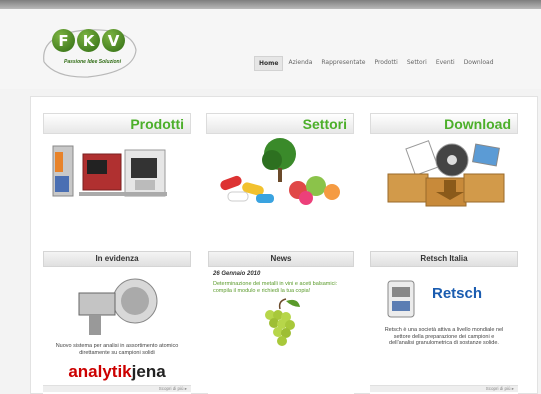 The width and height of the screenshot is (541, 394). What do you see at coordinates (173, 389) in the screenshot?
I see `evidenza-more-link: Scopri di più ▸` at bounding box center [173, 389].